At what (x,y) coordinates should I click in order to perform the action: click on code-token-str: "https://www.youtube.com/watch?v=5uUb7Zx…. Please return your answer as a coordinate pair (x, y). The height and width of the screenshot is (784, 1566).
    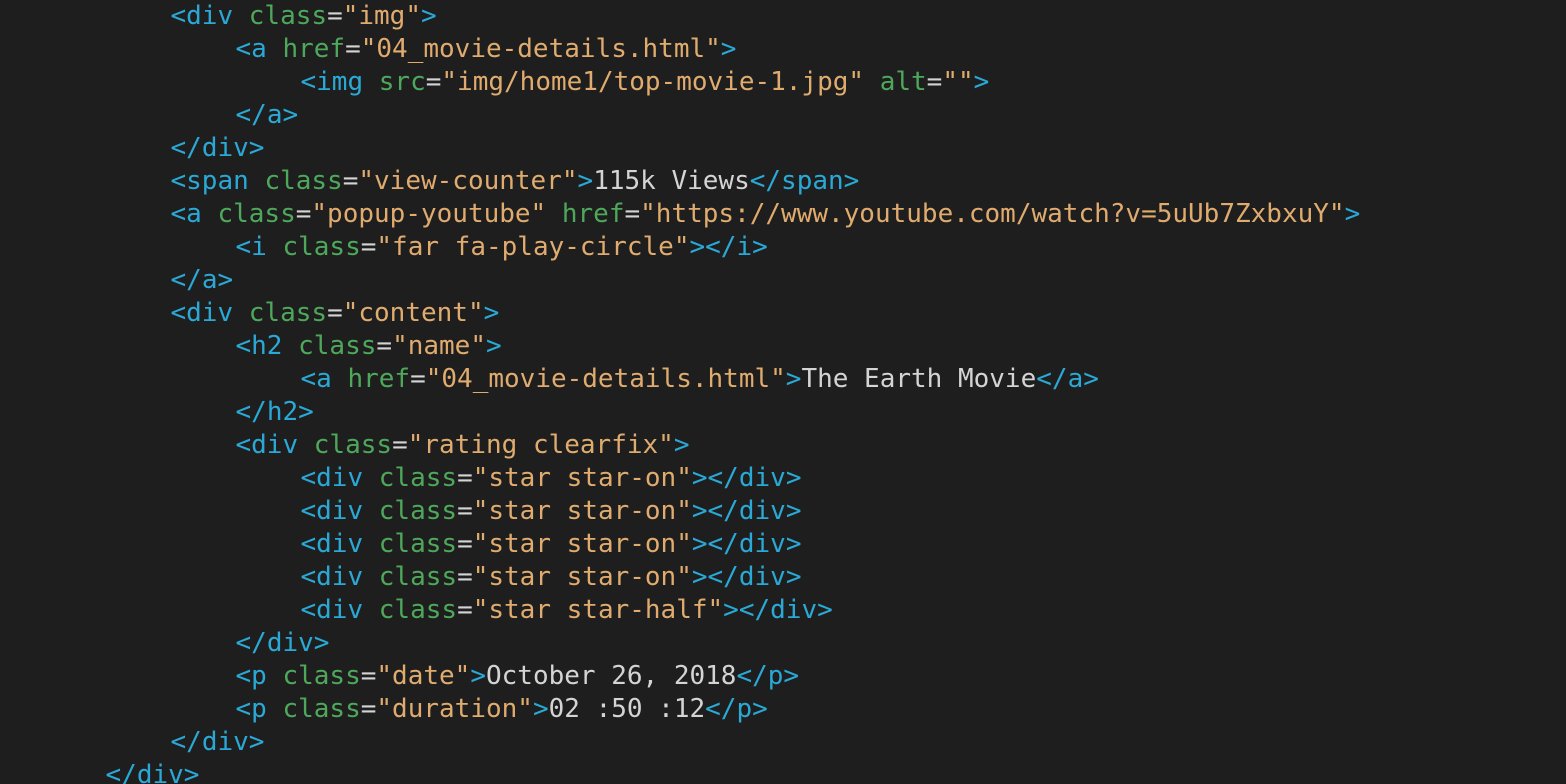
    Looking at the image, I should click on (992, 214).